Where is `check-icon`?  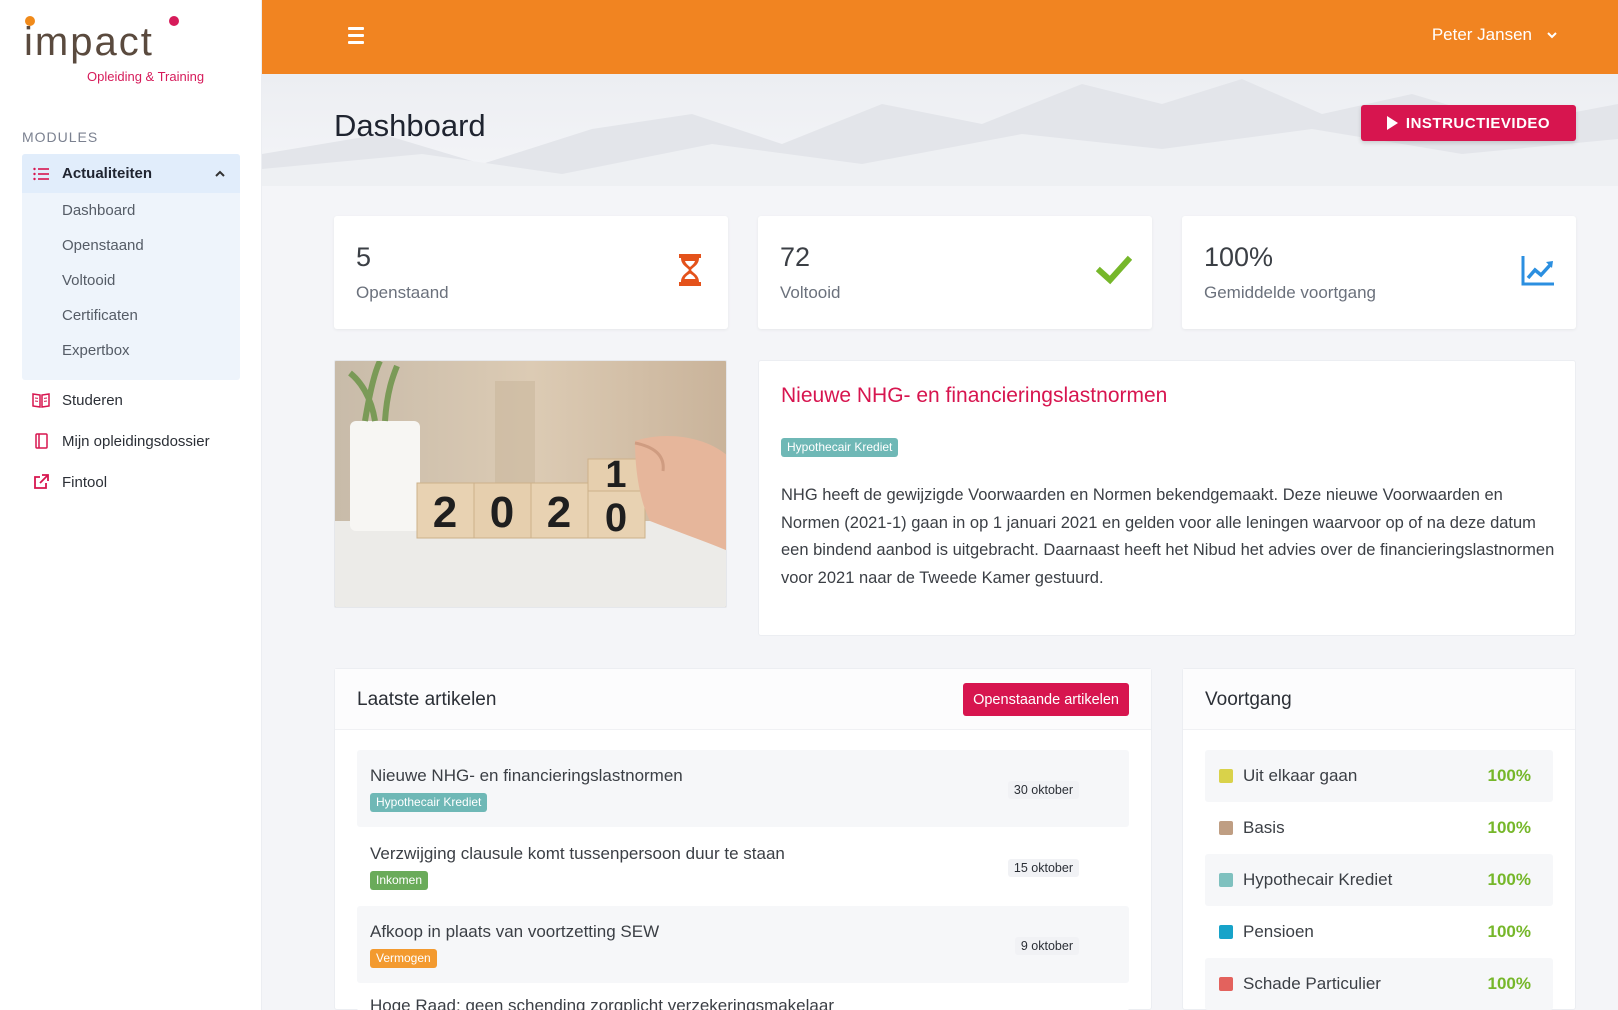
check-icon is located at coordinates (1114, 270).